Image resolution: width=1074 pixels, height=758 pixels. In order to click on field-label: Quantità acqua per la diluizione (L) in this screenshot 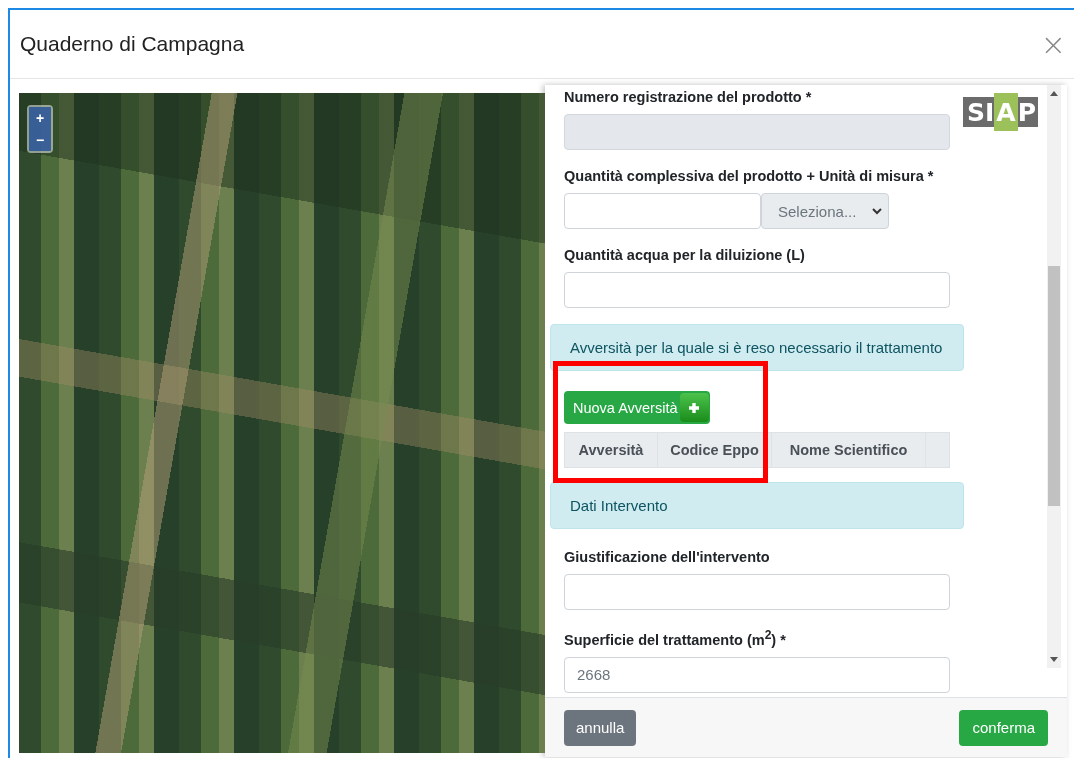, I will do `click(685, 255)`.